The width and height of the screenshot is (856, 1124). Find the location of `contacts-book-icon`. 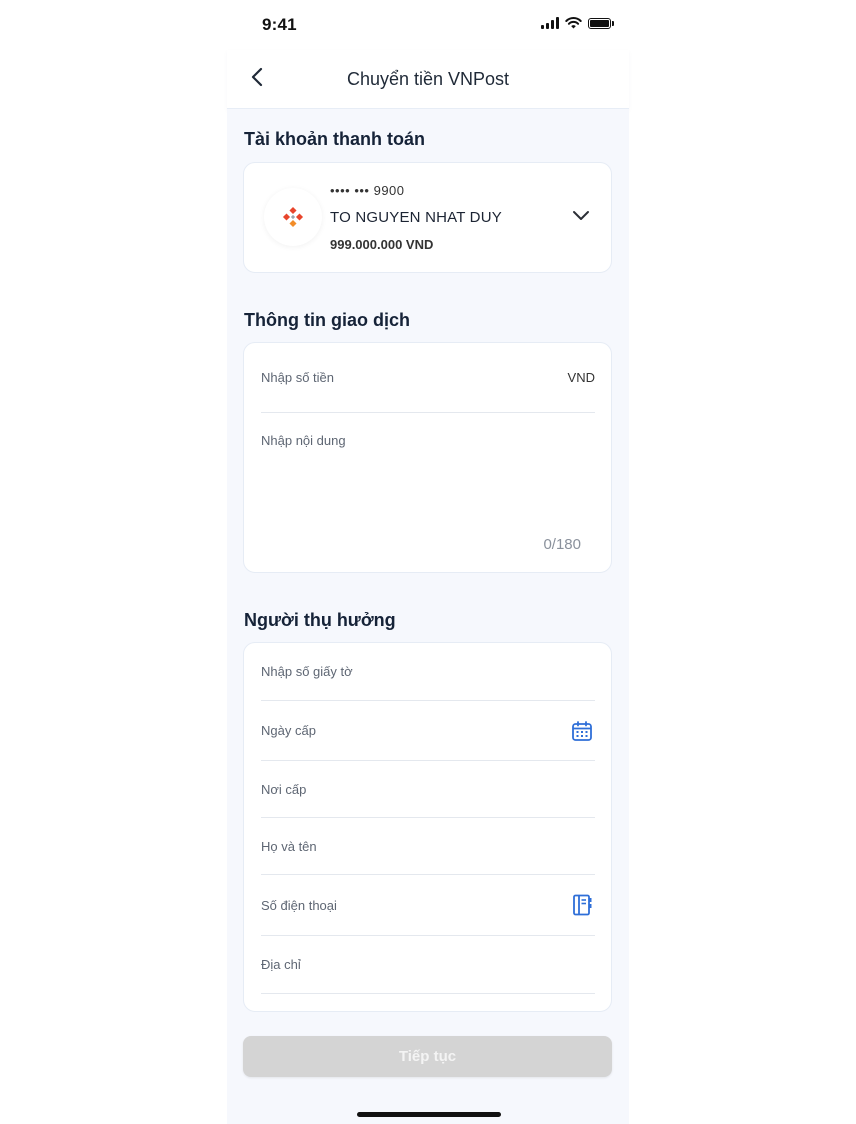

contacts-book-icon is located at coordinates (582, 905).